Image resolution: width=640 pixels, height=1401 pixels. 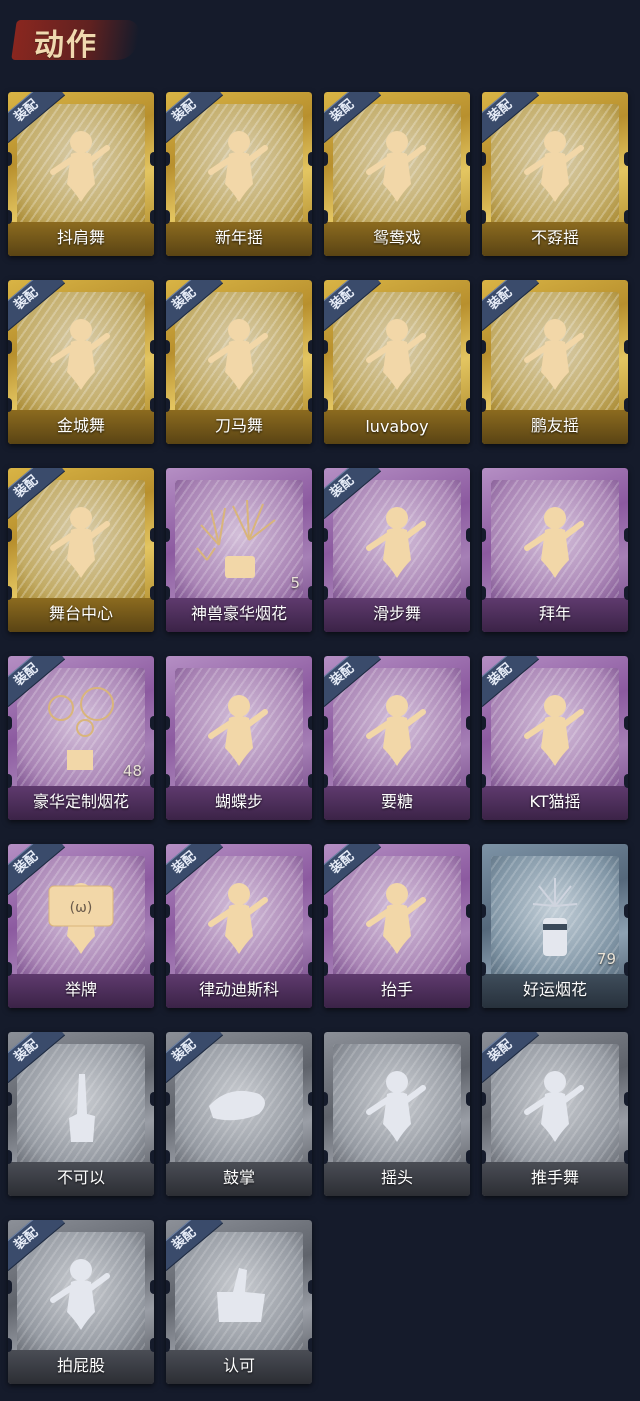 I want to click on action-card-8: 鹏友摇 装配, so click(x=555, y=362).